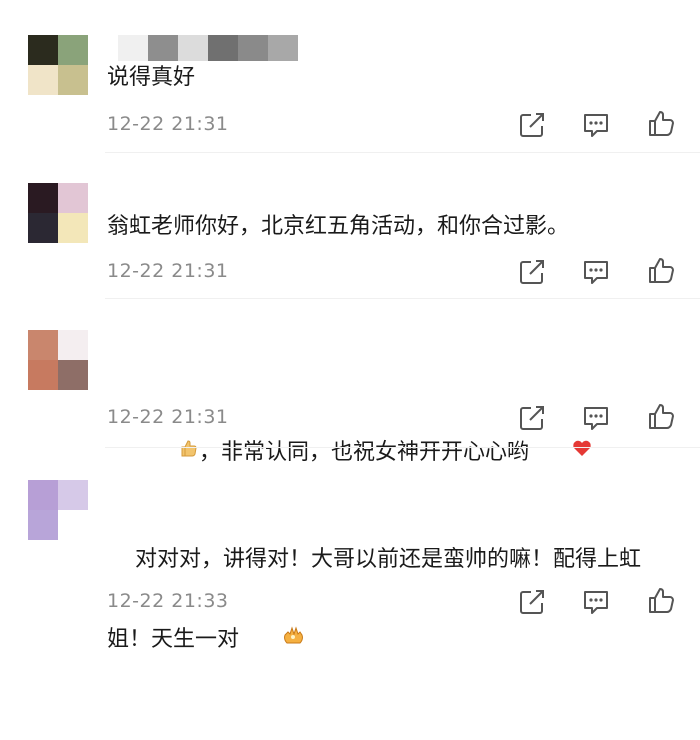  What do you see at coordinates (338, 226) in the screenshot?
I see `comment-text: 翁虹老师你好，北京红五角活动，和你合过影。` at bounding box center [338, 226].